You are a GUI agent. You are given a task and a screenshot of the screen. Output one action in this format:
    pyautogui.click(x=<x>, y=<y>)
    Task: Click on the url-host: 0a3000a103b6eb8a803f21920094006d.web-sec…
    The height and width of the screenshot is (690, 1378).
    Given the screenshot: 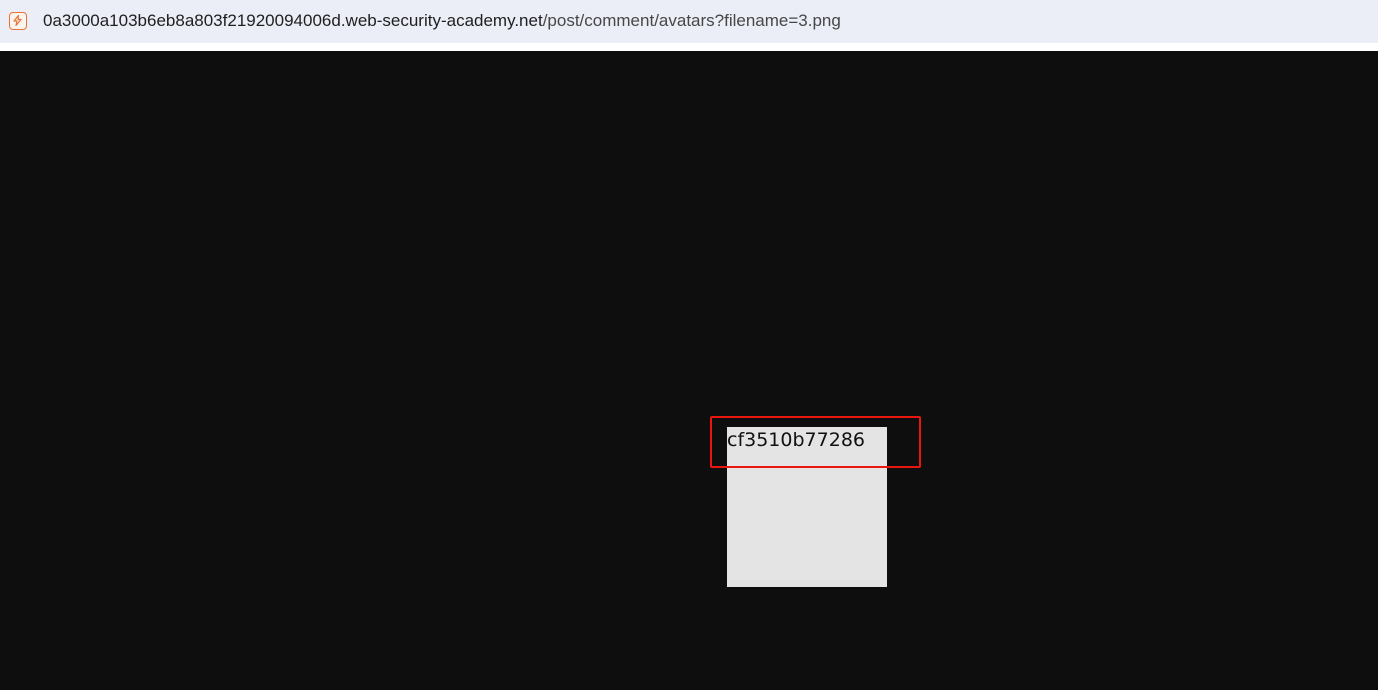 What is the action you would take?
    pyautogui.click(x=293, y=20)
    